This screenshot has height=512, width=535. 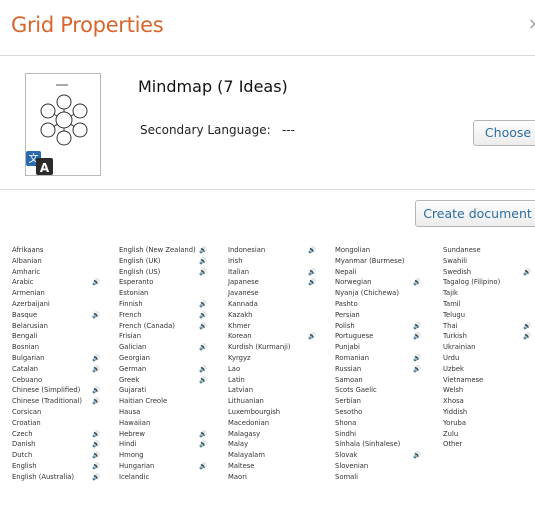 What do you see at coordinates (259, 444) in the screenshot?
I see `language-item: Malay` at bounding box center [259, 444].